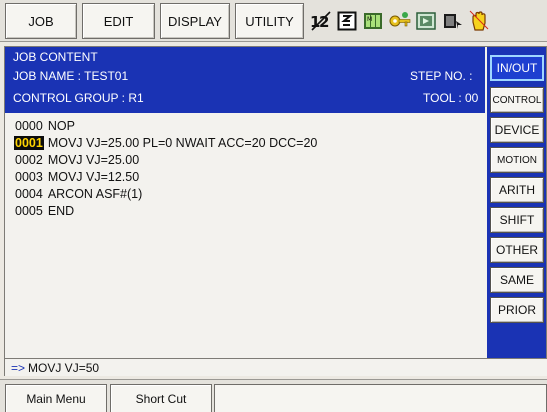 This screenshot has height=412, width=547. Describe the element at coordinates (369, 19) in the screenshot. I see `svg-text: M` at that location.